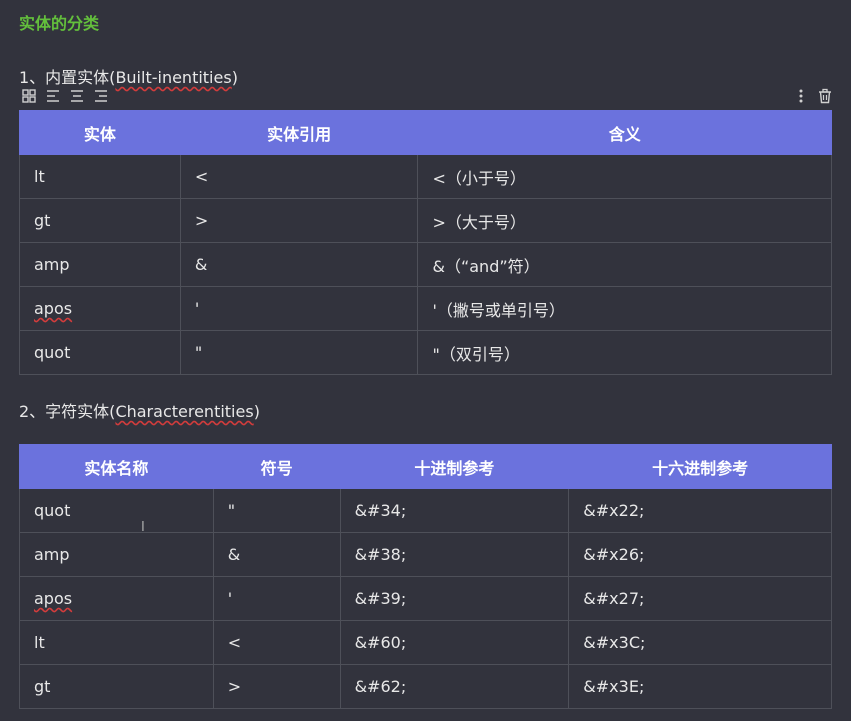  Describe the element at coordinates (825, 96) in the screenshot. I see `trash-icon` at that location.